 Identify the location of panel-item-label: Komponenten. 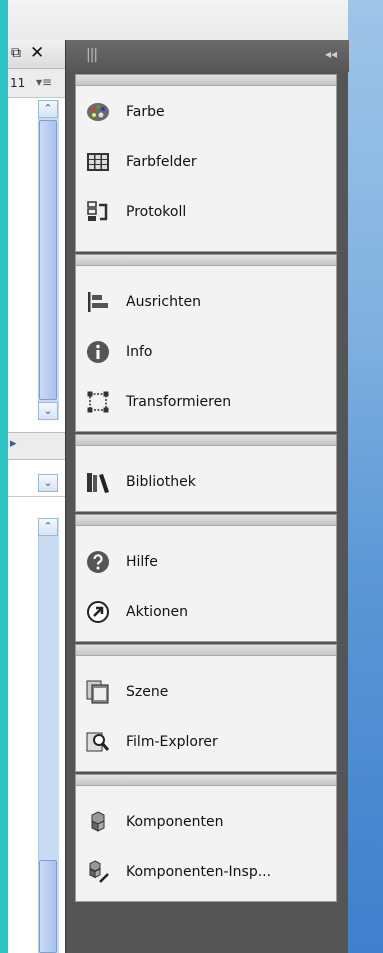
(175, 822).